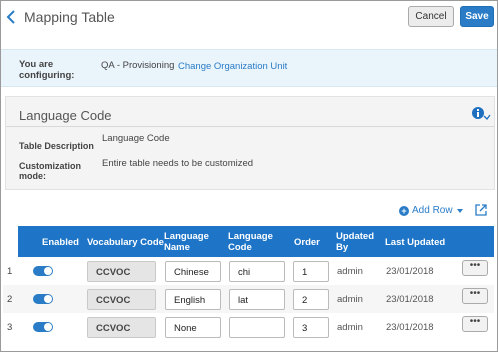  I want to click on row-number: 1, so click(10, 271).